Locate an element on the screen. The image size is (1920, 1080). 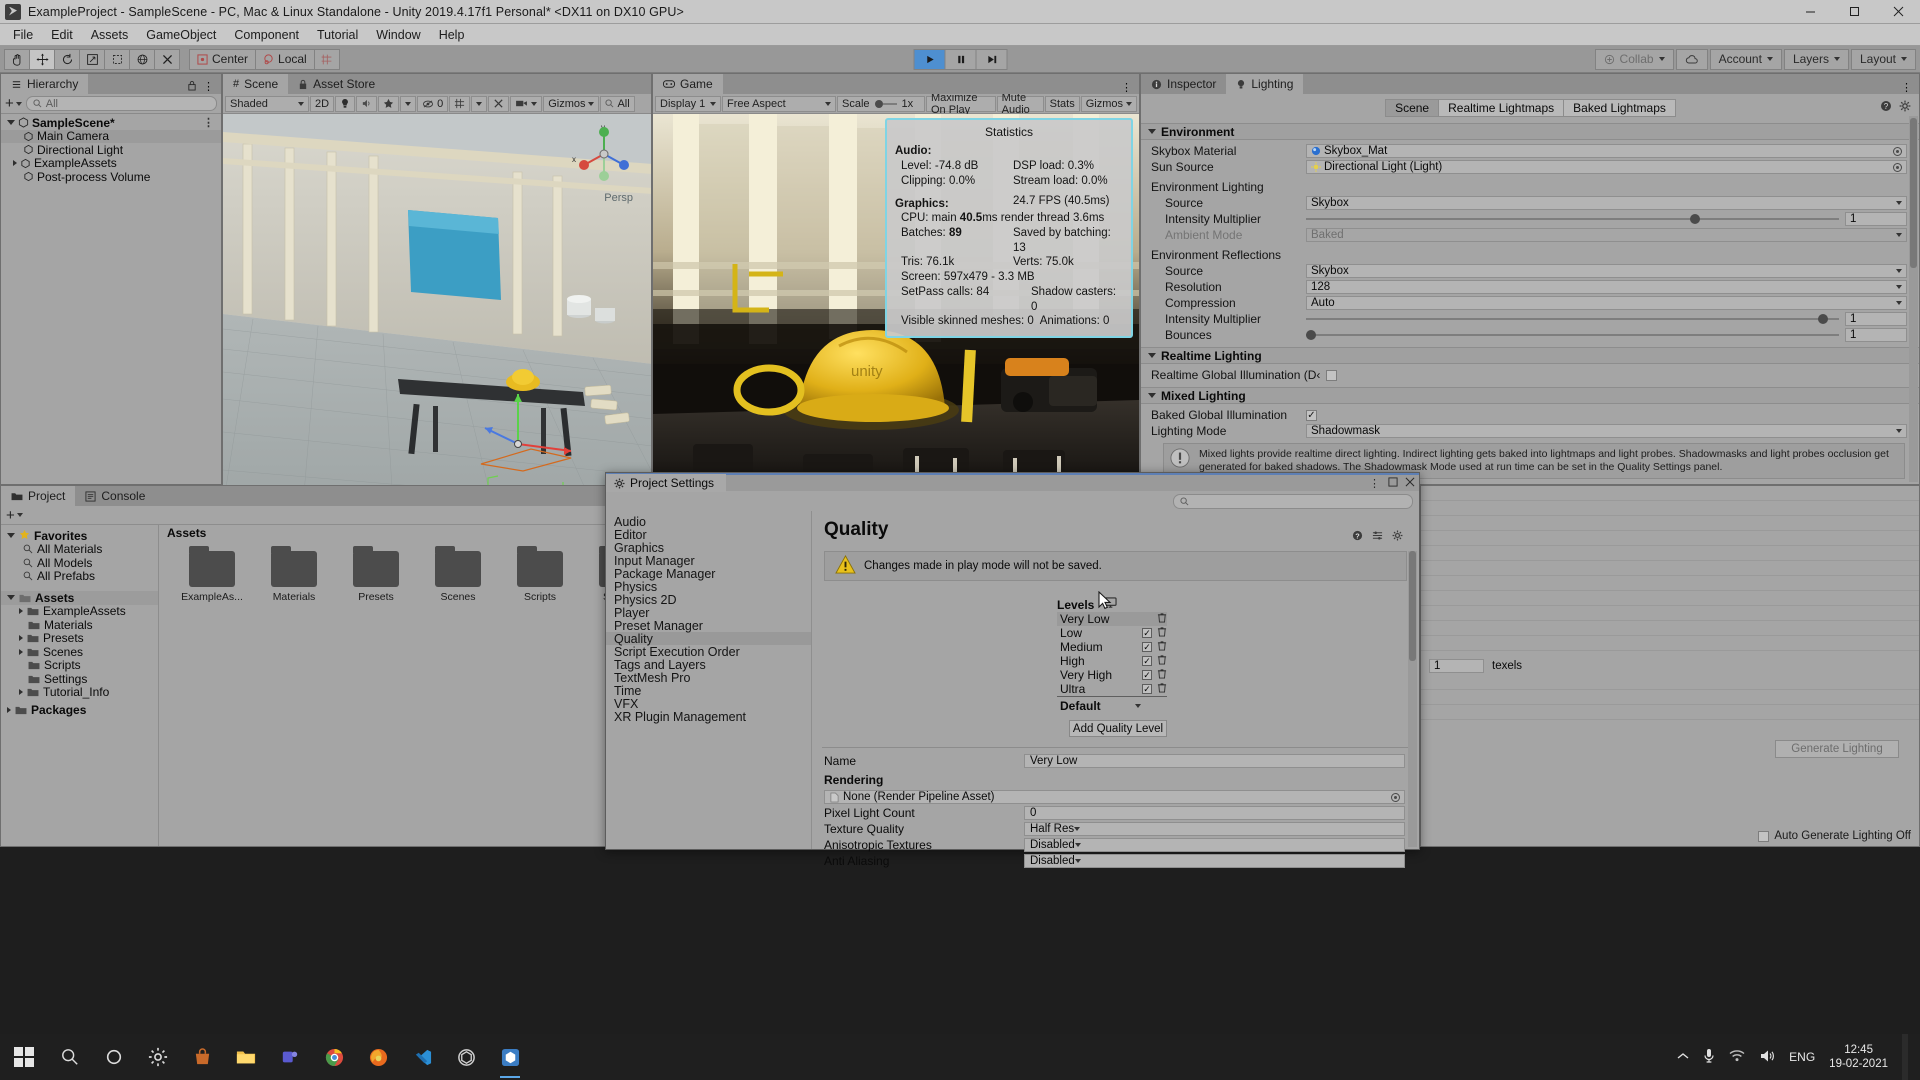
sun-source-objectfield: Directional Light (Light) is located at coordinates (1606, 167).